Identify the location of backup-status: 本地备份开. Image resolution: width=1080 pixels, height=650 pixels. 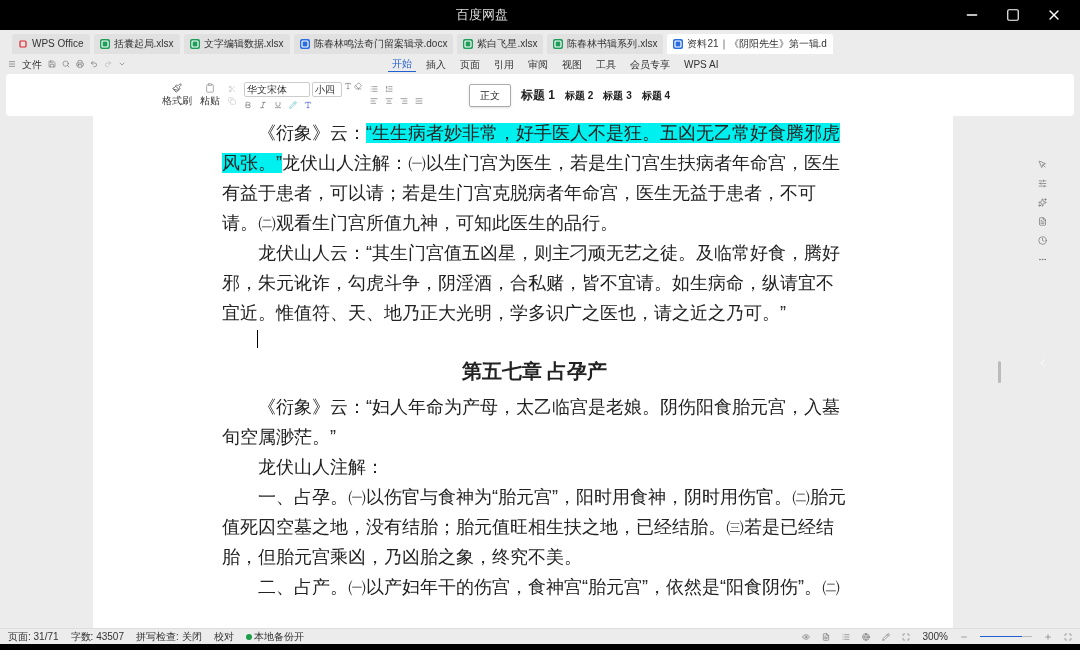
(274, 636).